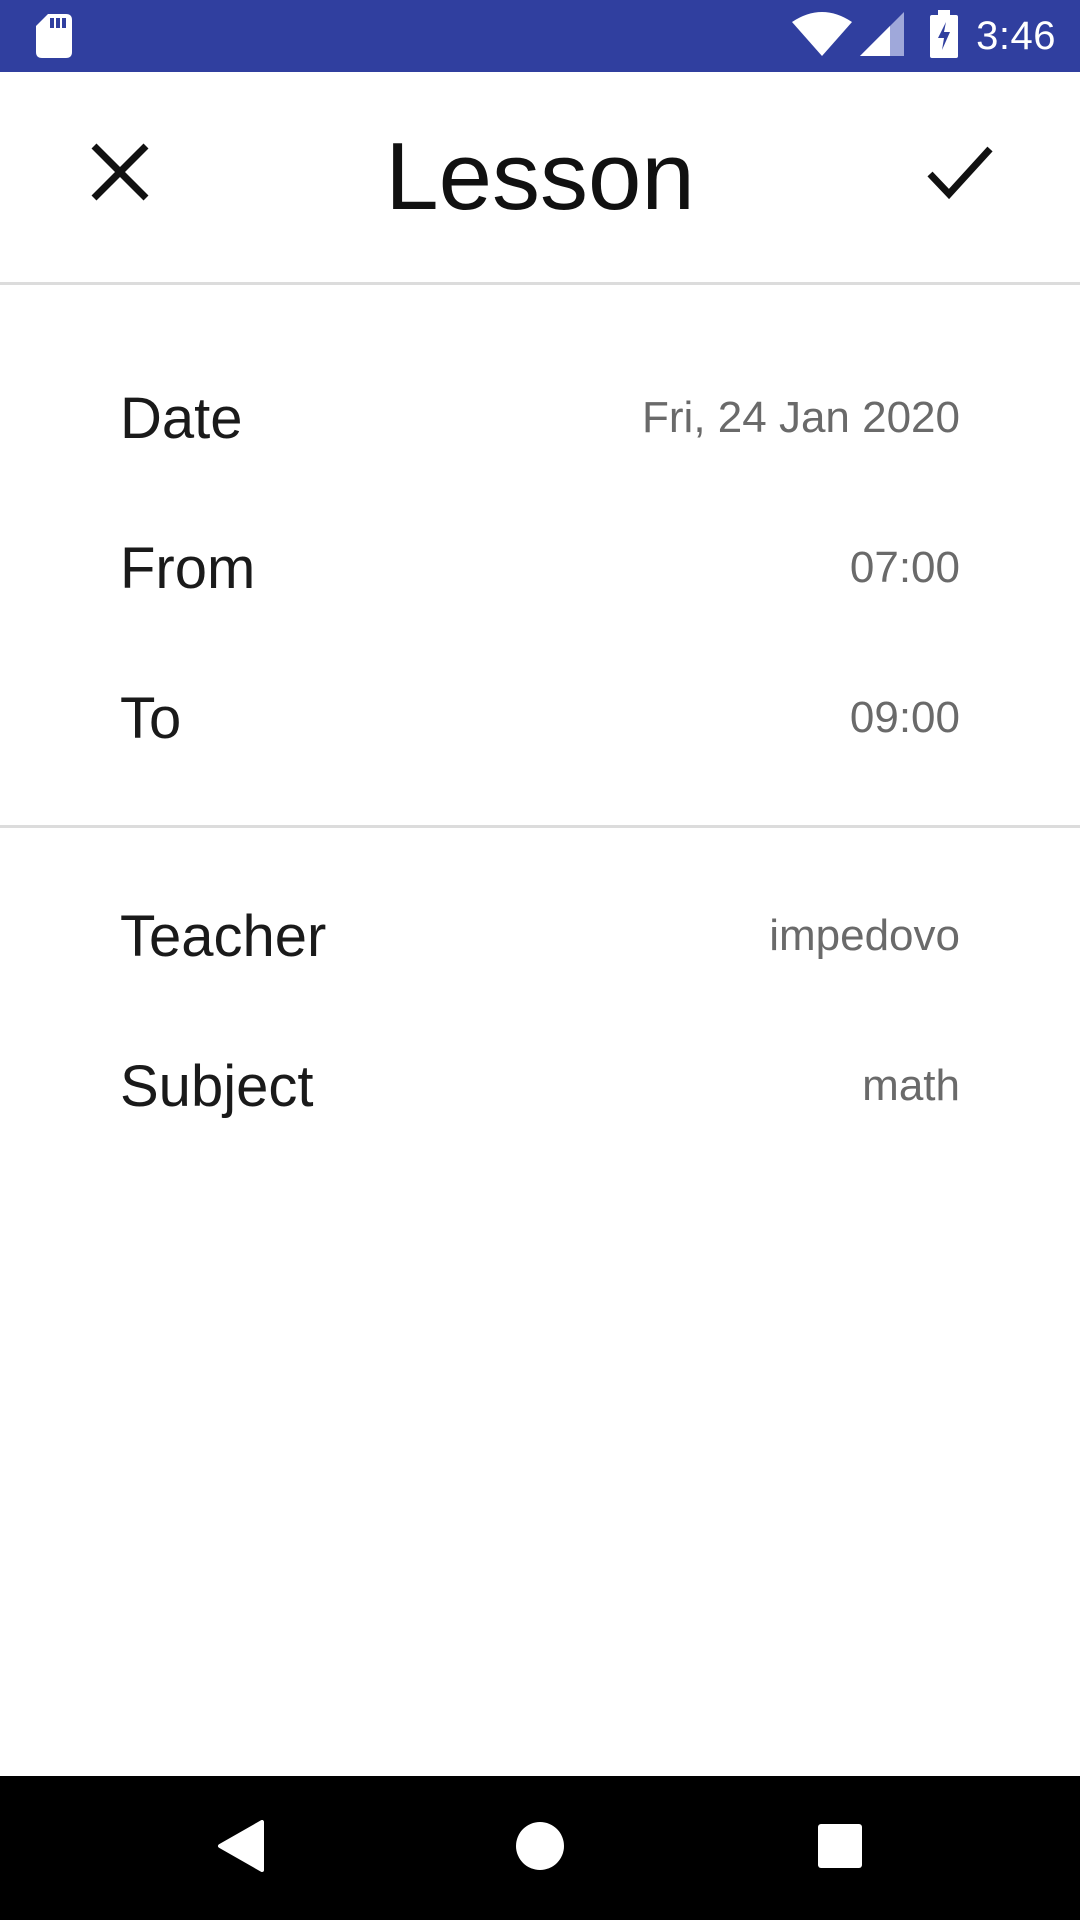 The height and width of the screenshot is (1920, 1080). Describe the element at coordinates (801, 417) in the screenshot. I see `date-value: Fri, 24 Jan 2020` at that location.